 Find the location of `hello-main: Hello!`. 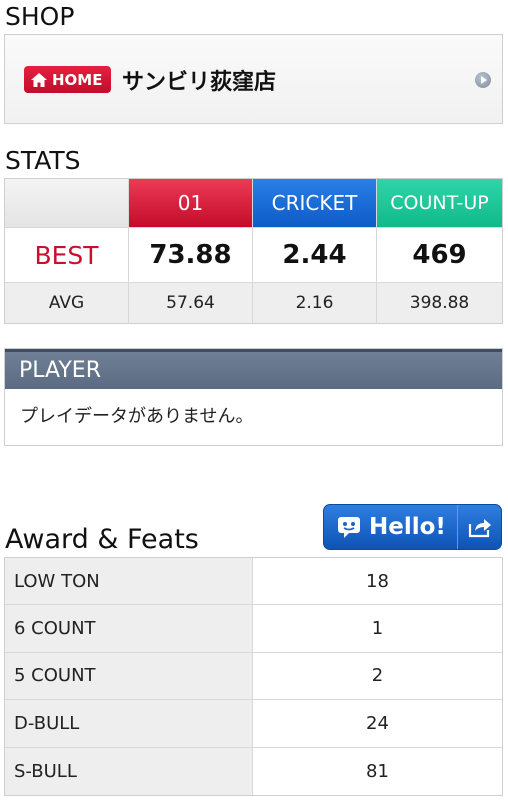

hello-main: Hello! is located at coordinates (391, 527).